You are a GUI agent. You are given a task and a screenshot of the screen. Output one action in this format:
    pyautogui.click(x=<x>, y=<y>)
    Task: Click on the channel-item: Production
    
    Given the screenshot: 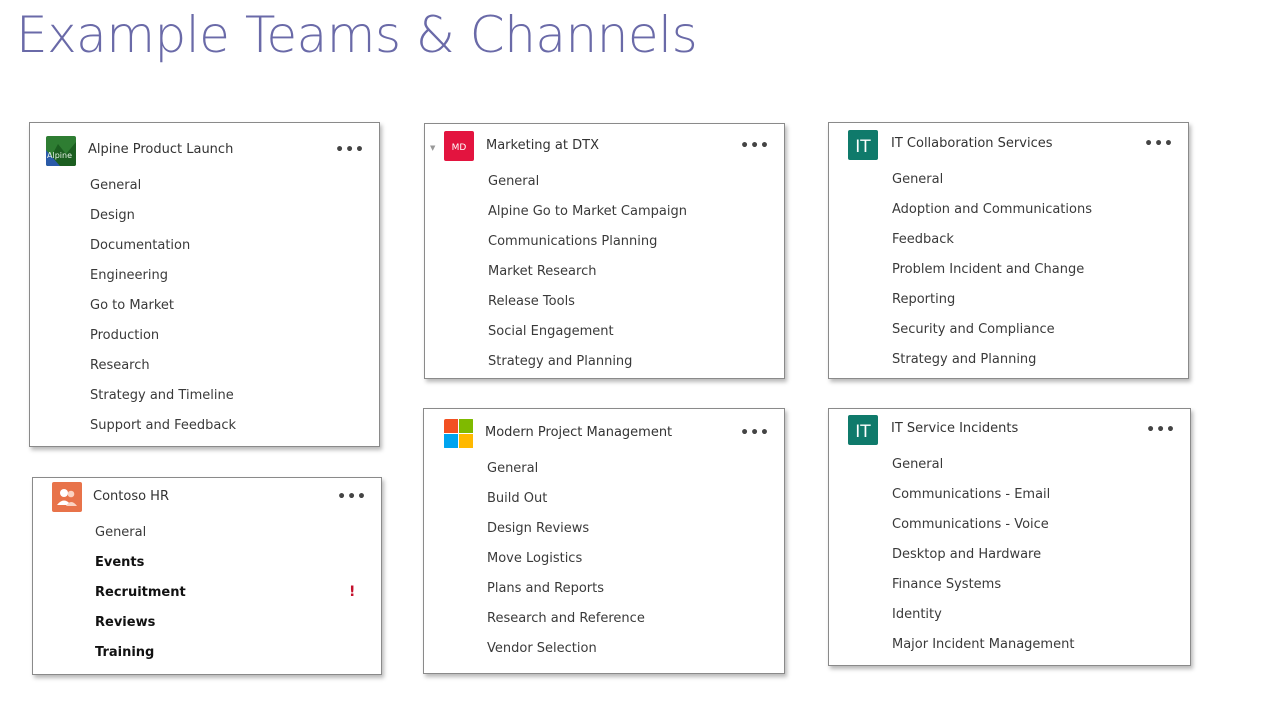 What is the action you would take?
    pyautogui.click(x=124, y=335)
    